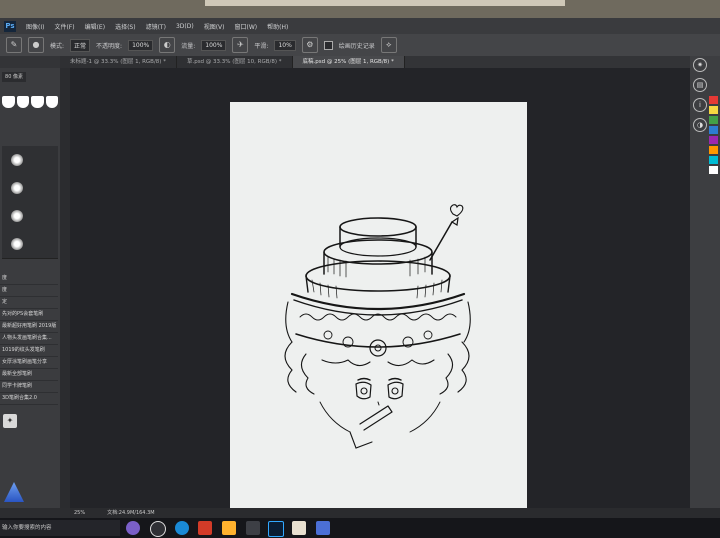  What do you see at coordinates (700, 65) in the screenshot?
I see `sparkle-icon: ✷` at bounding box center [700, 65].